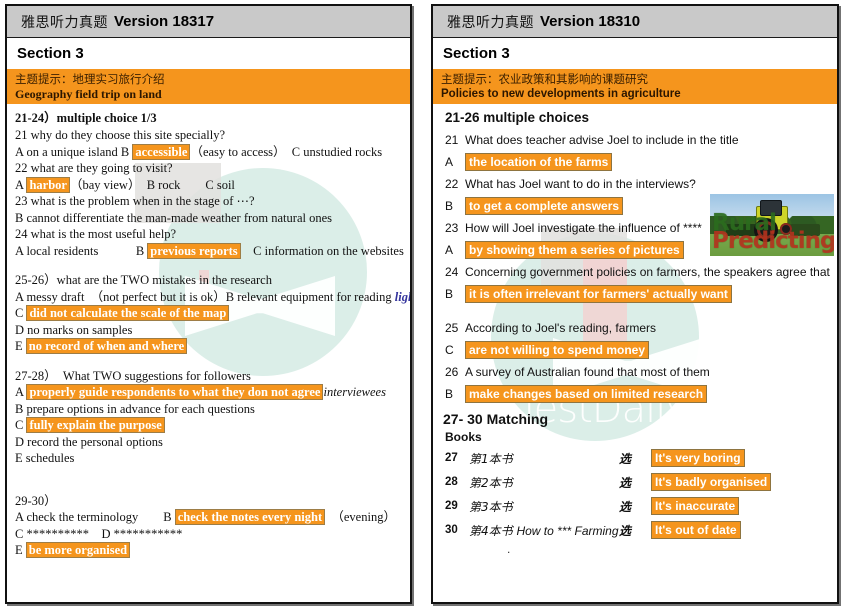 This screenshot has width=845, height=612. Describe the element at coordinates (451, 458) in the screenshot. I see `match-27-number: 27` at that location.